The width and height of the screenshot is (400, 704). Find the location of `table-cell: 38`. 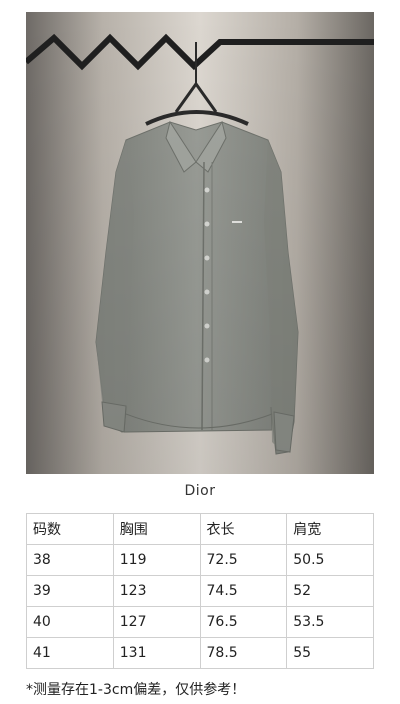

table-cell: 38 is located at coordinates (70, 560).